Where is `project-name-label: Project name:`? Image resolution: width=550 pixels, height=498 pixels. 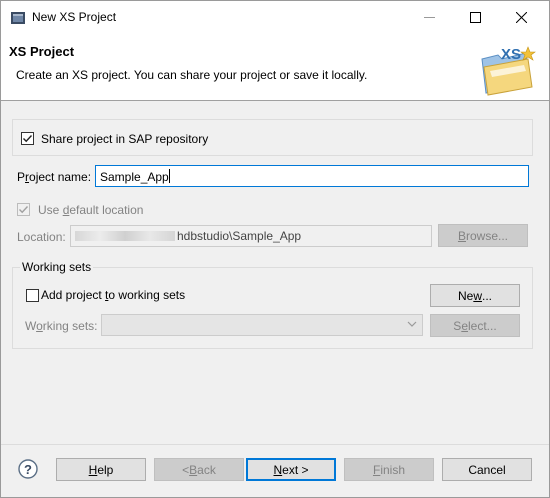
project-name-label: Project name: is located at coordinates (54, 177).